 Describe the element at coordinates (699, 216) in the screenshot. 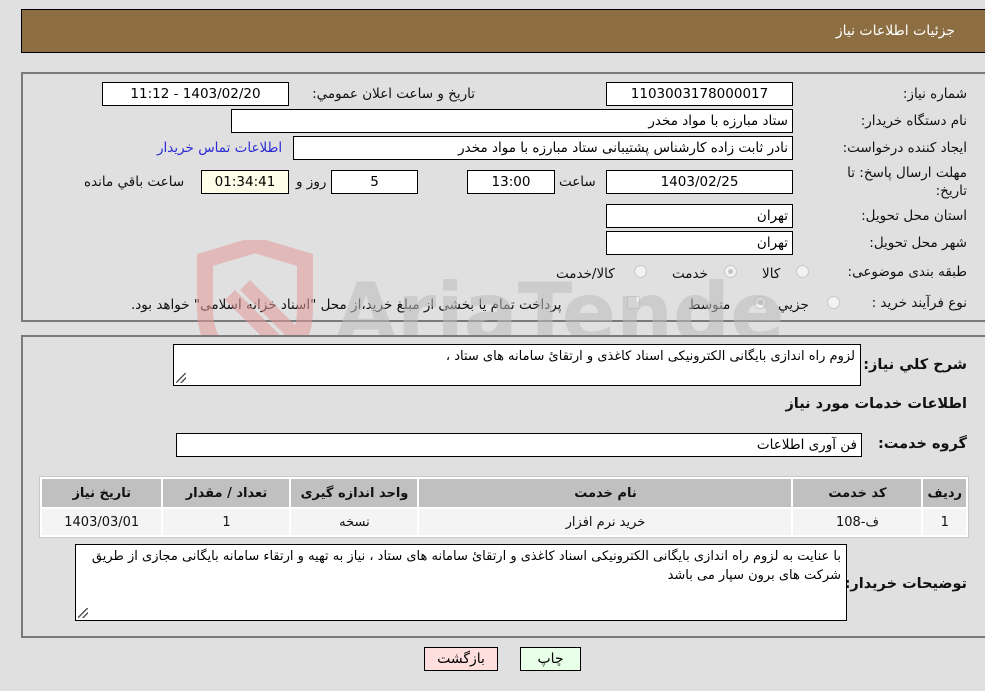

I see `province-field: تهران` at that location.